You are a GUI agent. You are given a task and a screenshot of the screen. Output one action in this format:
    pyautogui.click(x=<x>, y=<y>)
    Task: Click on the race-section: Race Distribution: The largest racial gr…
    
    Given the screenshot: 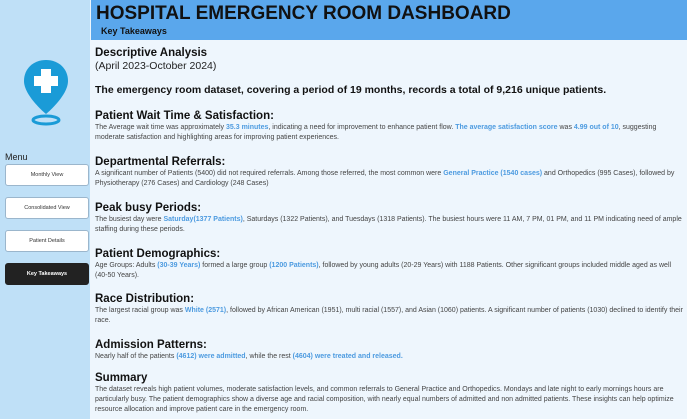 What is the action you would take?
    pyautogui.click(x=389, y=309)
    